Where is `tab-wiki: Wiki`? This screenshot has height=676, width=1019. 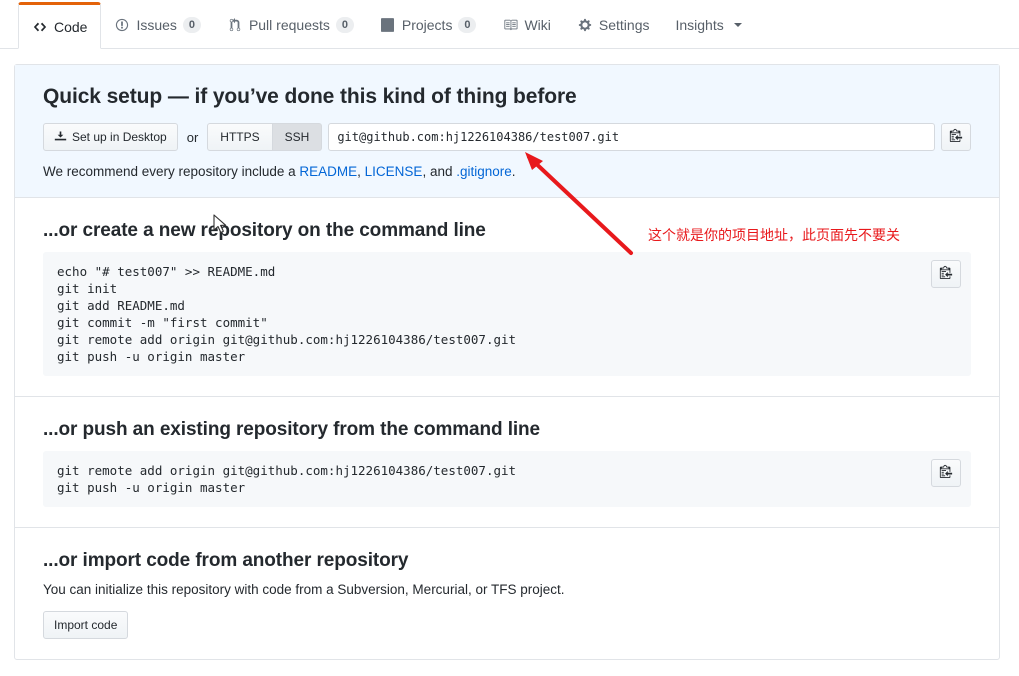 tab-wiki: Wiki is located at coordinates (526, 25).